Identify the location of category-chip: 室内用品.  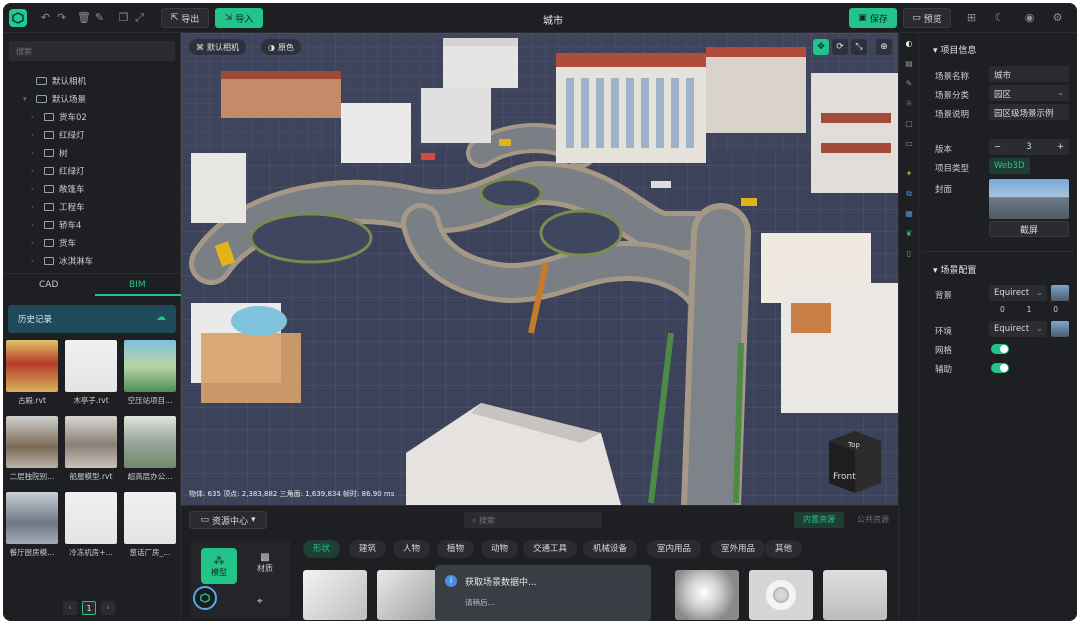
(674, 549).